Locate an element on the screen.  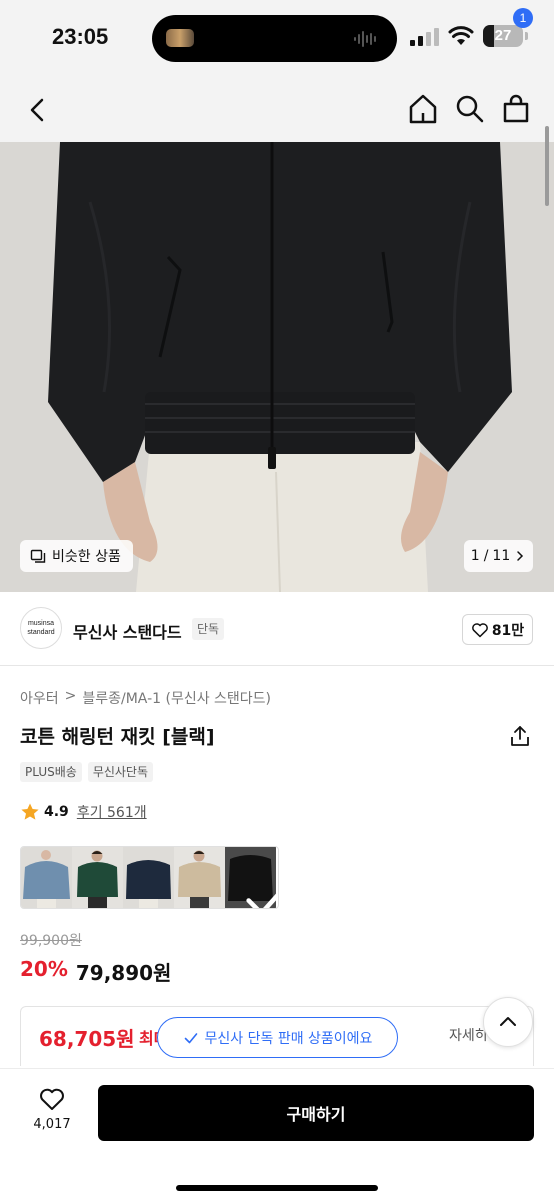
scroll-to-top-button is located at coordinates (508, 1022).